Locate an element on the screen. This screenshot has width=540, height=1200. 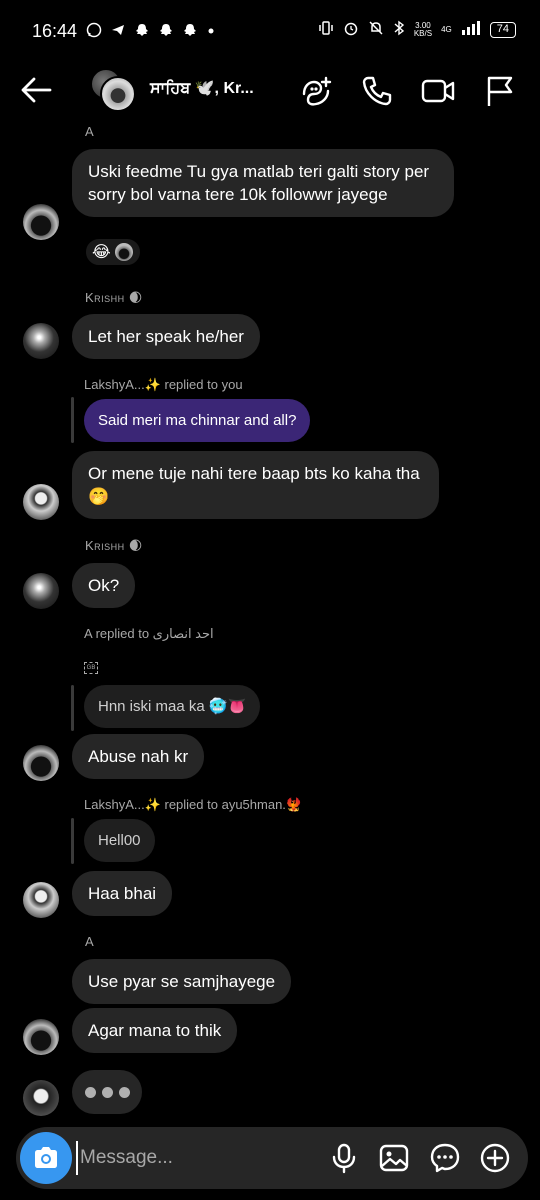
video-icon is located at coordinates (438, 91).